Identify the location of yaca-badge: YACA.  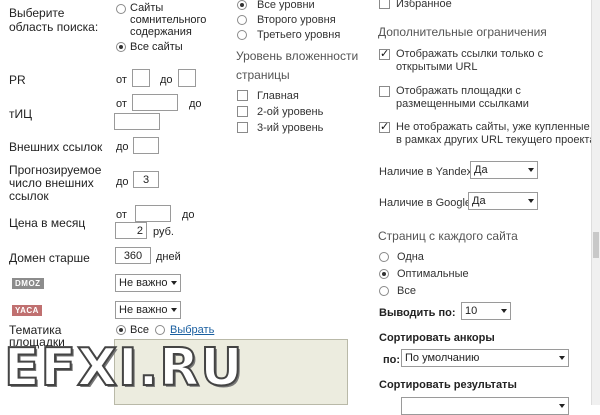
(27, 310).